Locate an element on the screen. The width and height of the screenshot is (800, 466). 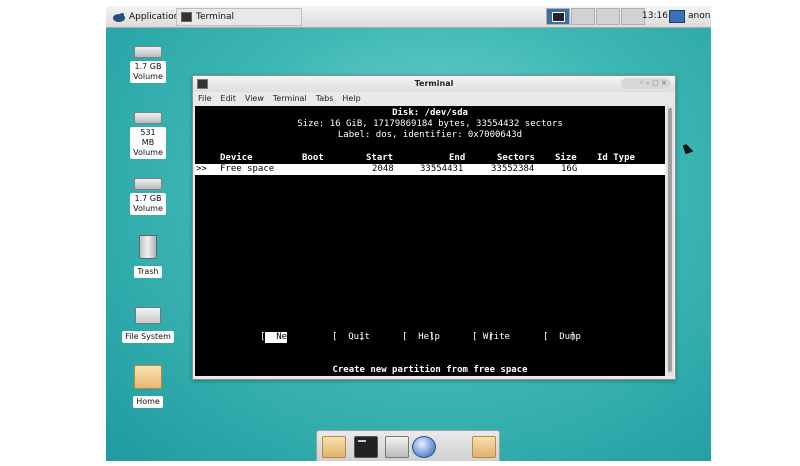
terminal-scrollbar is located at coordinates (670, 241).